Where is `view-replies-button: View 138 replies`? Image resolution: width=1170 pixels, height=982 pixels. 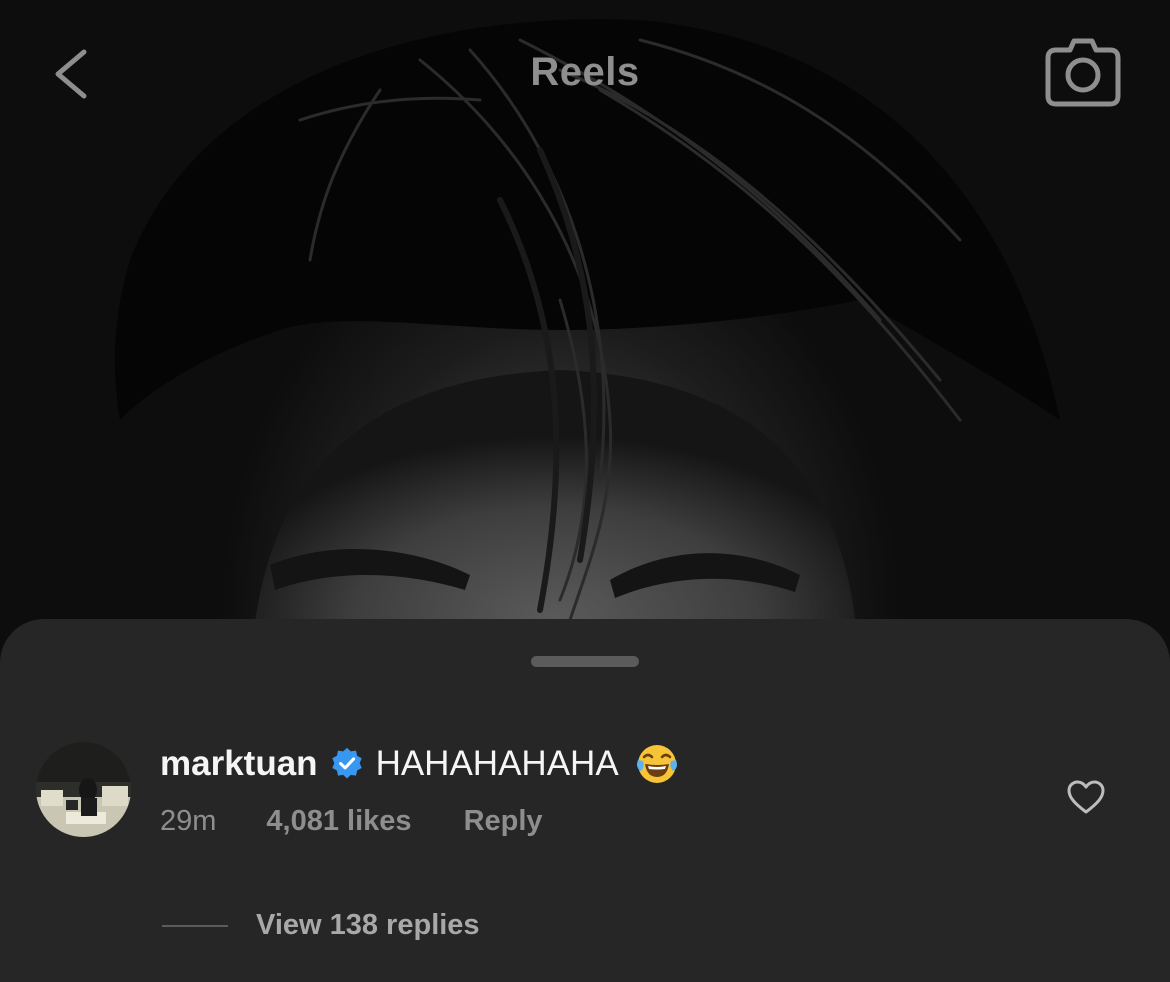 view-replies-button: View 138 replies is located at coordinates (321, 925).